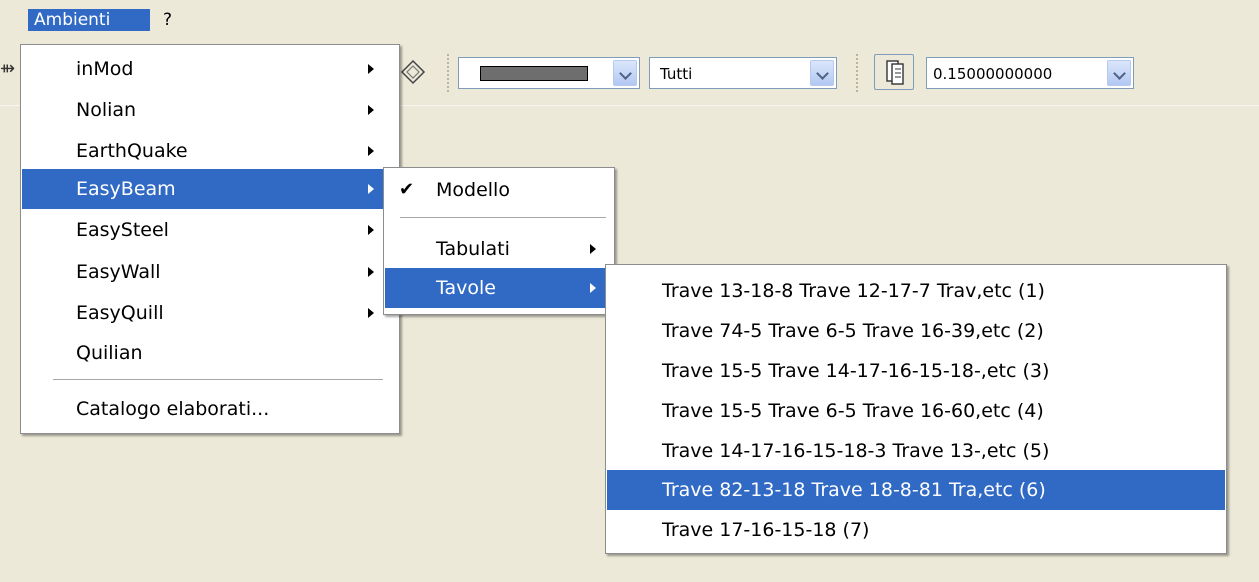 This screenshot has width=1259, height=582. I want to click on menu-item-tavola: Trave 15-5 Trave 14-17-16-15-18-,etc (3), so click(916, 371).